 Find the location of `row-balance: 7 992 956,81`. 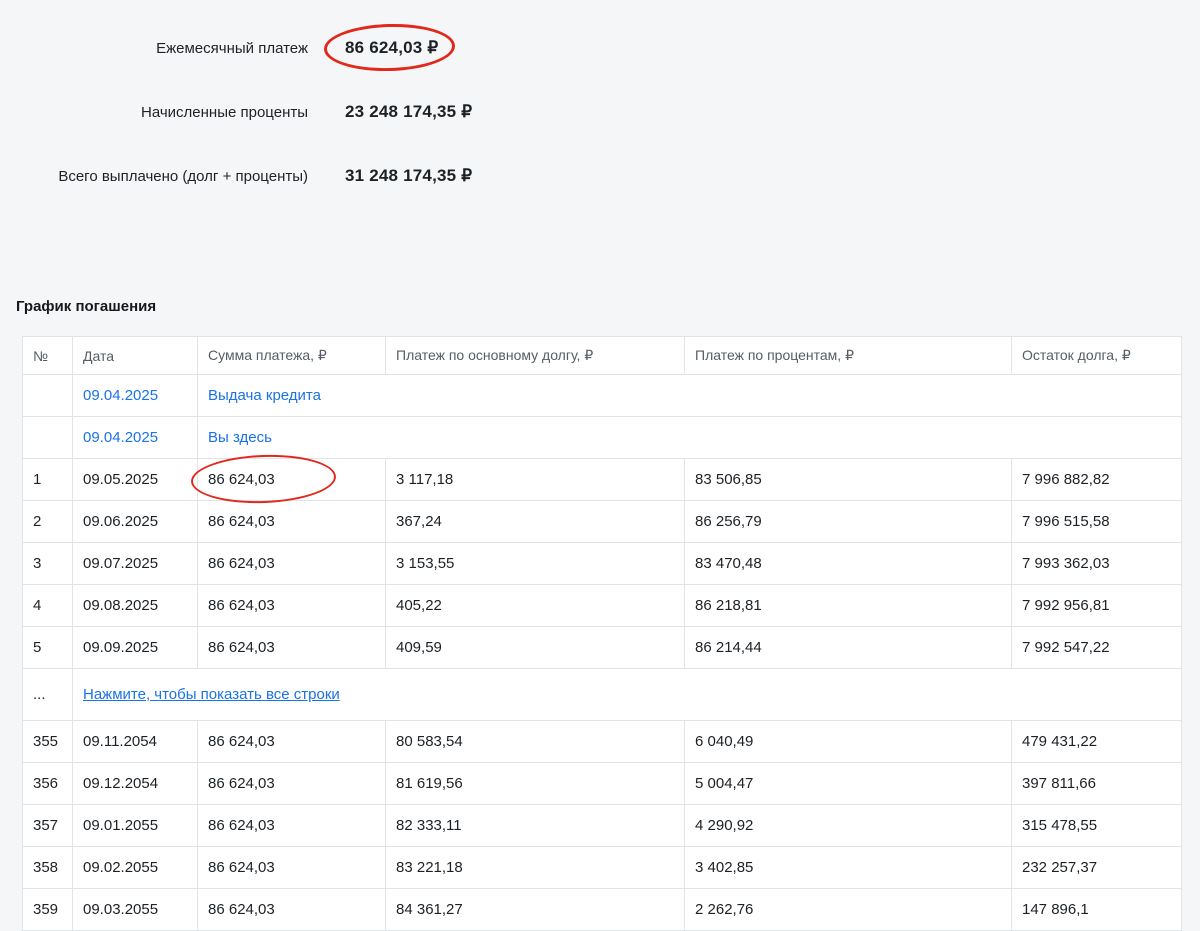

row-balance: 7 992 956,81 is located at coordinates (1096, 605).